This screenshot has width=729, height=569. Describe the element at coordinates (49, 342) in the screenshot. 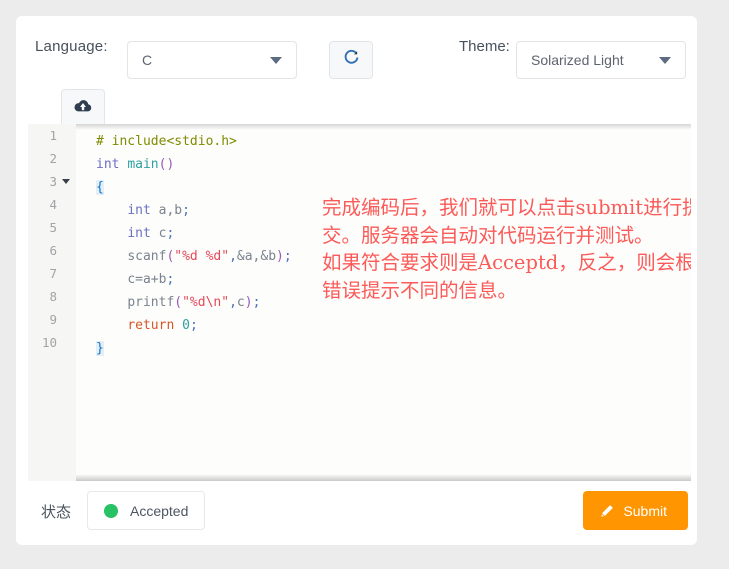

I see `line-number: 10` at that location.